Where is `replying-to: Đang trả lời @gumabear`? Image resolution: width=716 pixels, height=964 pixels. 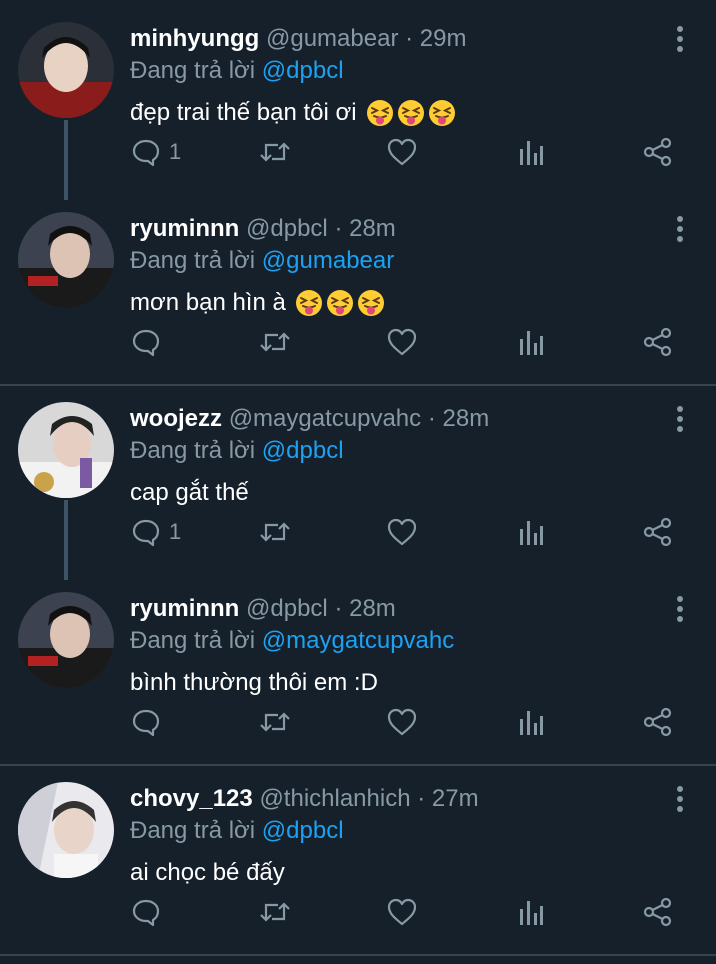 replying-to: Đang trả lời @gumabear is located at coordinates (262, 261).